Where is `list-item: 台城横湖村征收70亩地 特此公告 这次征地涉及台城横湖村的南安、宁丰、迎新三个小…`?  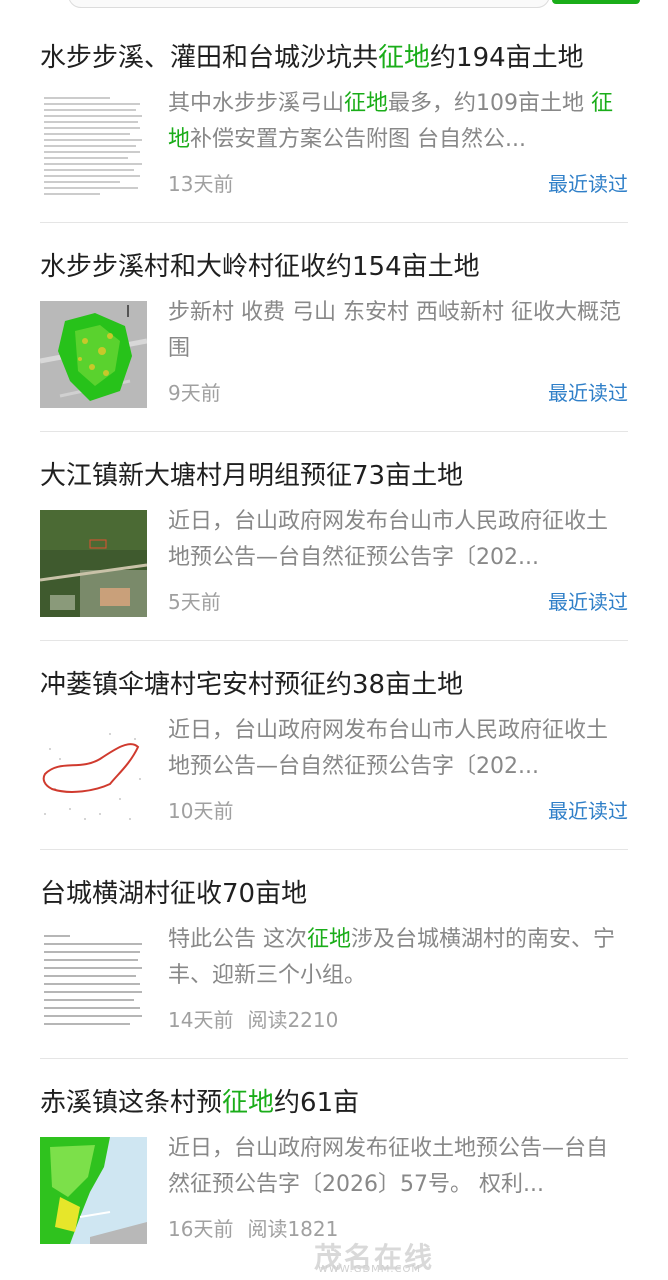 list-item: 台城横湖村征收70亩地 特此公告 这次征地涉及台城横湖村的南安、宁丰、迎新三个小… is located at coordinates (334, 954).